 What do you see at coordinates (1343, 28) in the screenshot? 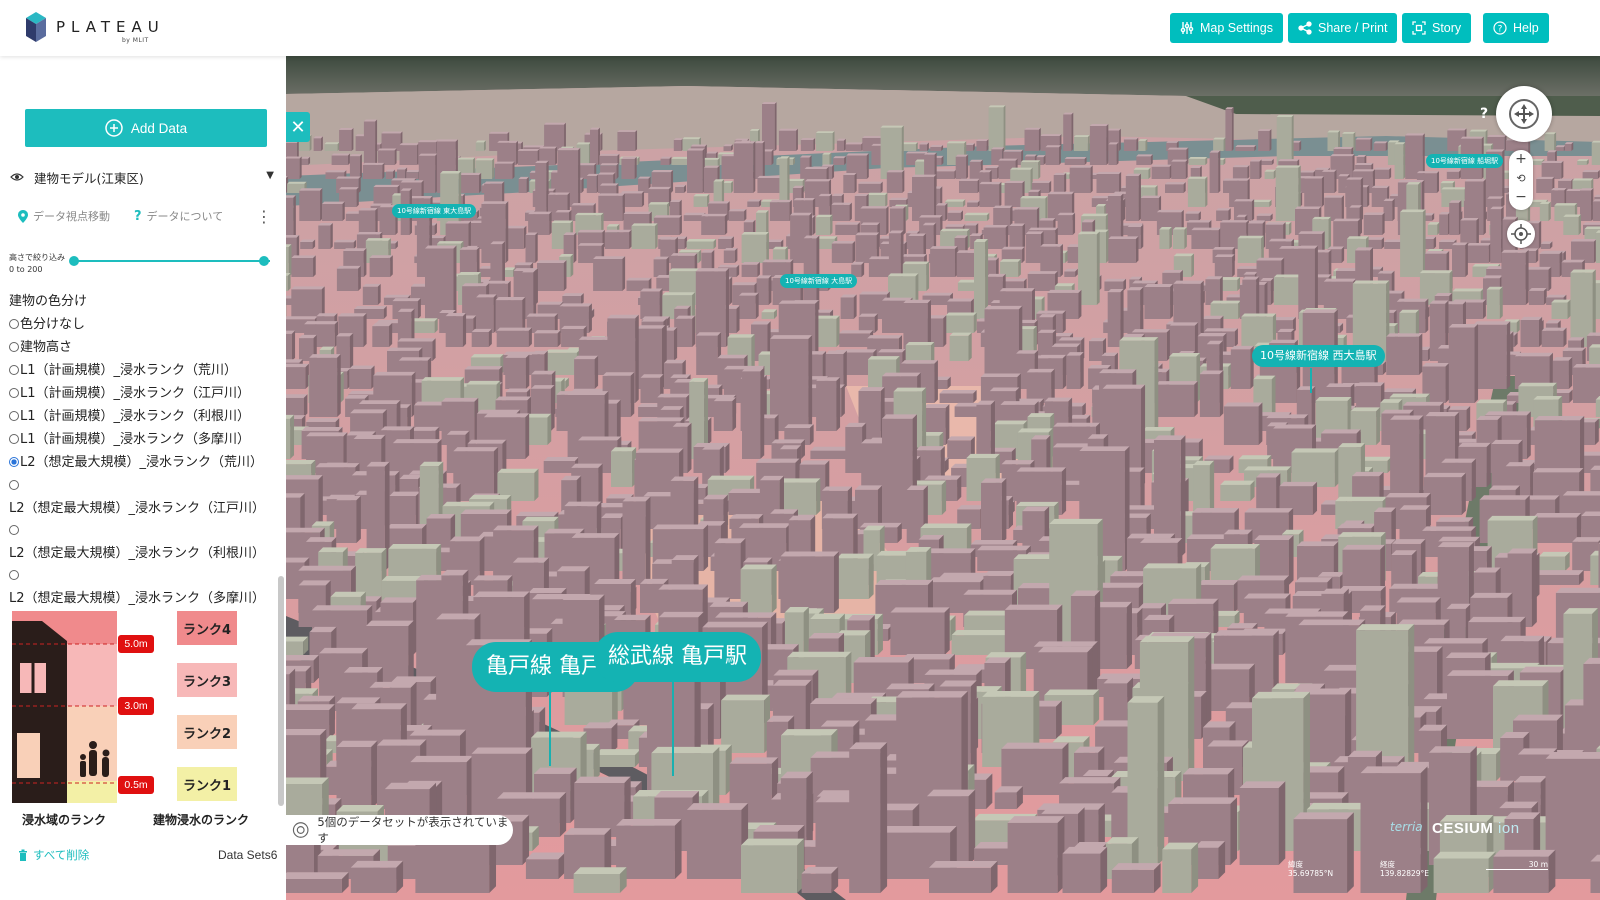
I see `share-print-button: Share / Print` at bounding box center [1343, 28].